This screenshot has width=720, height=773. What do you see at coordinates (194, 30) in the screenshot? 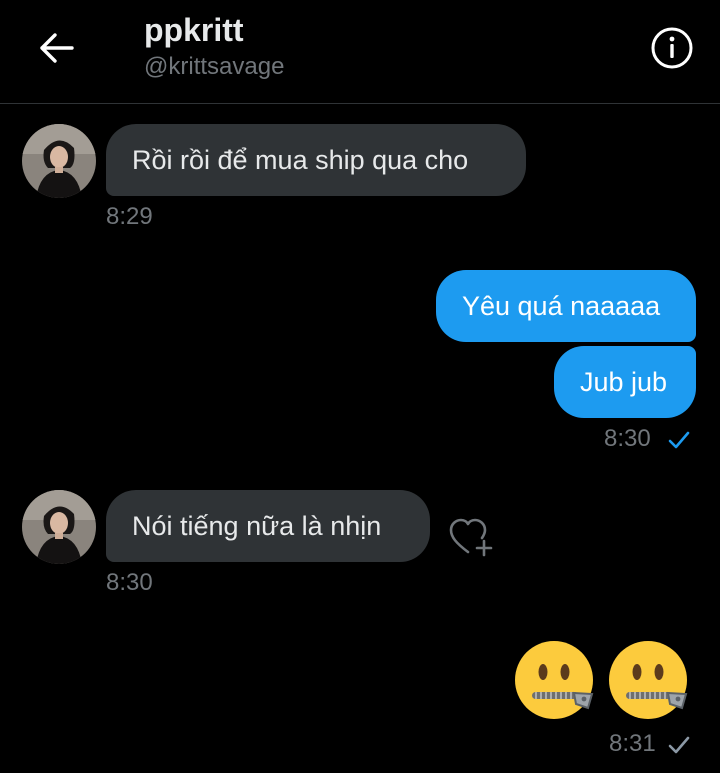
I see `conversation-title: ppkritt` at bounding box center [194, 30].